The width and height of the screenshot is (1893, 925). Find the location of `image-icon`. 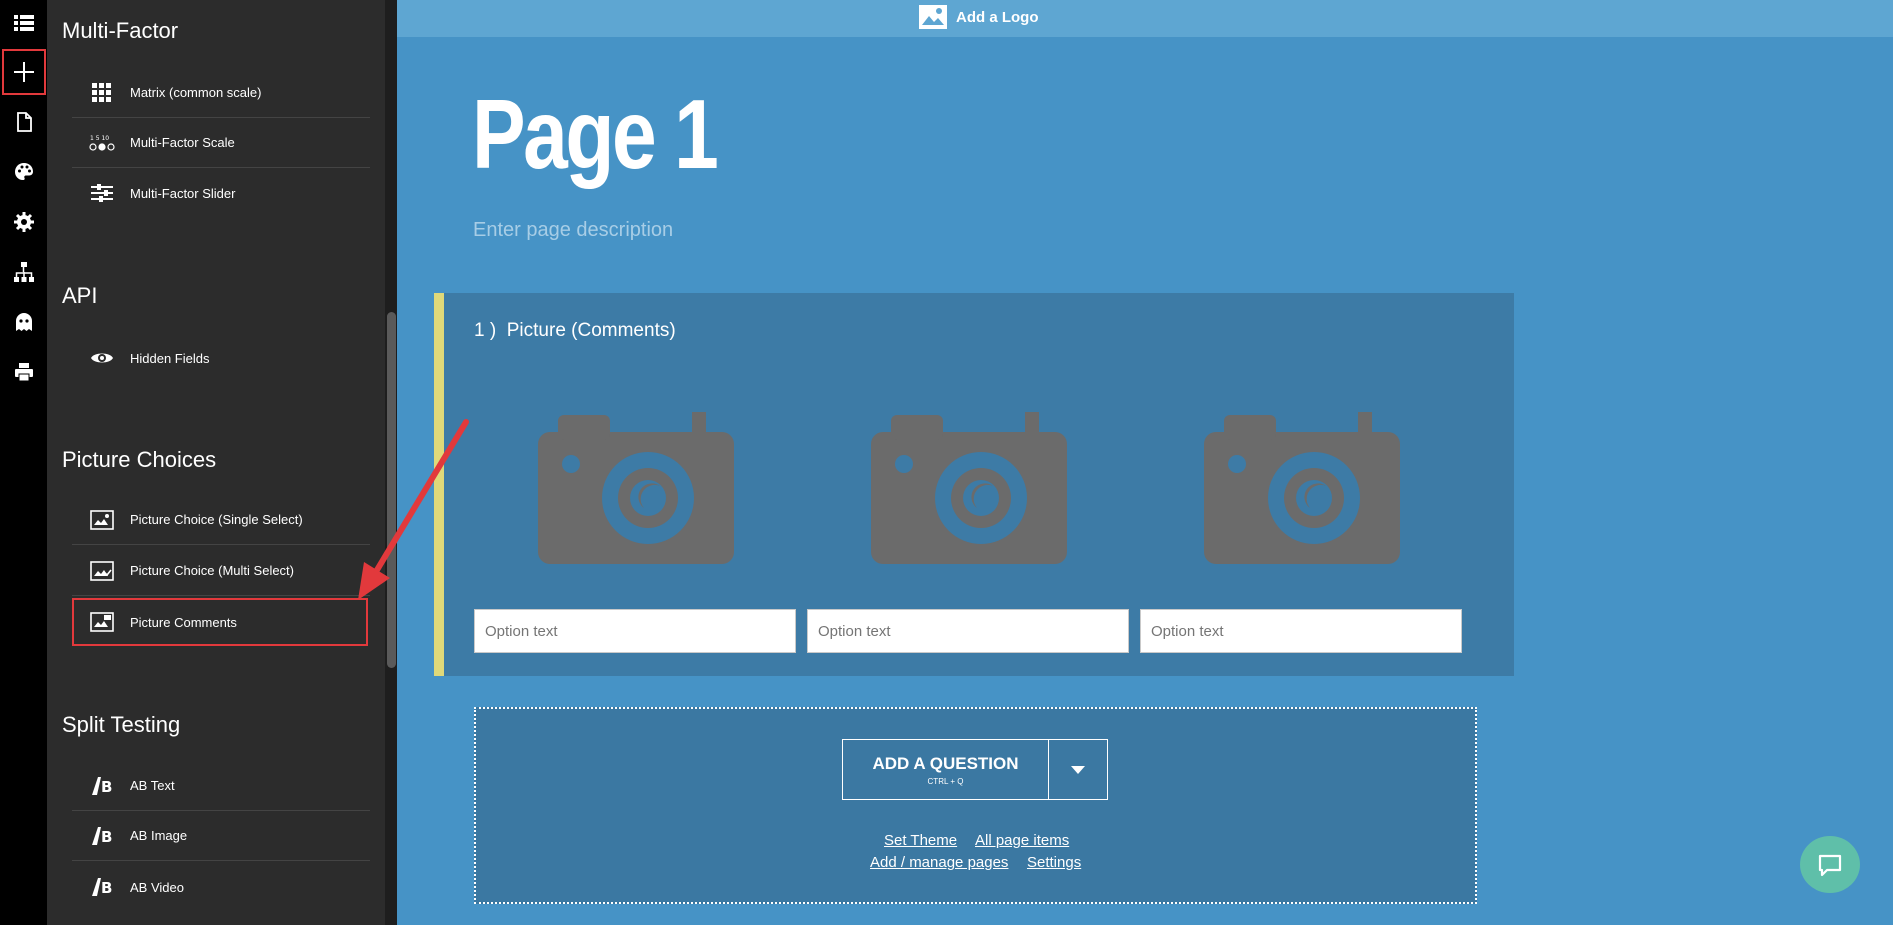

image-icon is located at coordinates (933, 17).